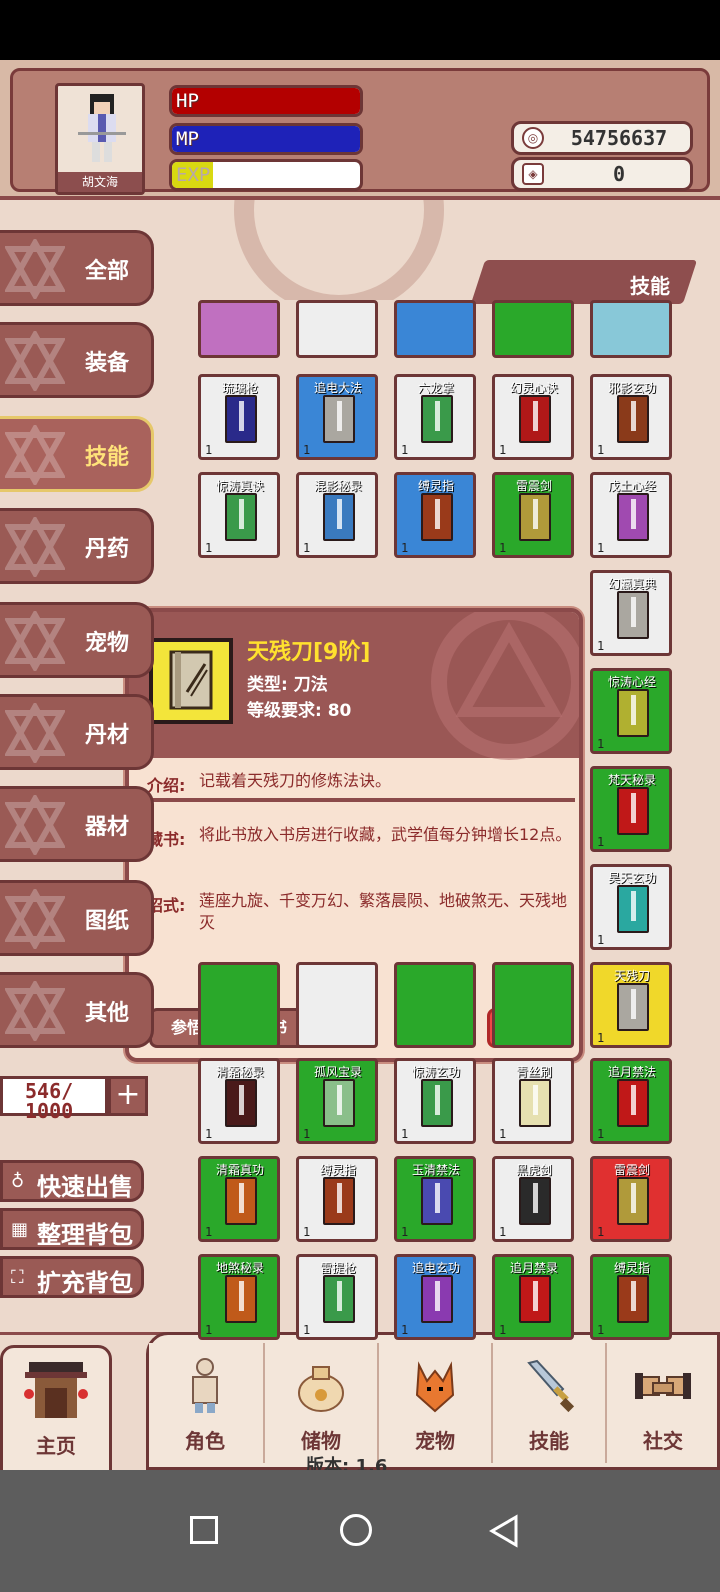  What do you see at coordinates (17, 1277) in the screenshot?
I see `expand-icon: ⛶` at bounding box center [17, 1277].